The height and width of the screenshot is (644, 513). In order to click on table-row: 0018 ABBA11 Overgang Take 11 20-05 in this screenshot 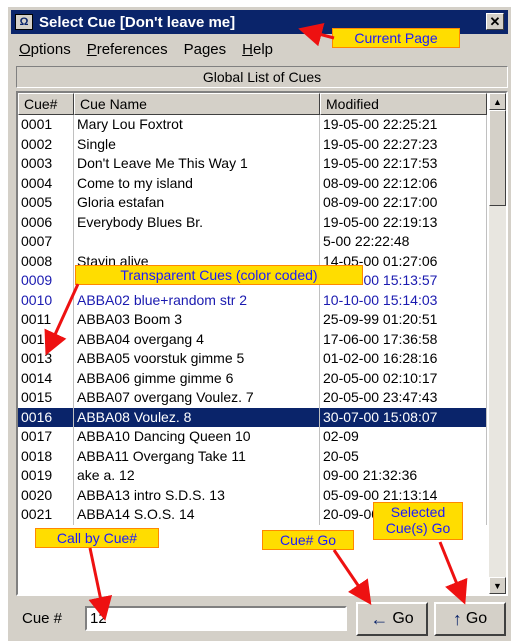, I will do `click(252, 456)`.